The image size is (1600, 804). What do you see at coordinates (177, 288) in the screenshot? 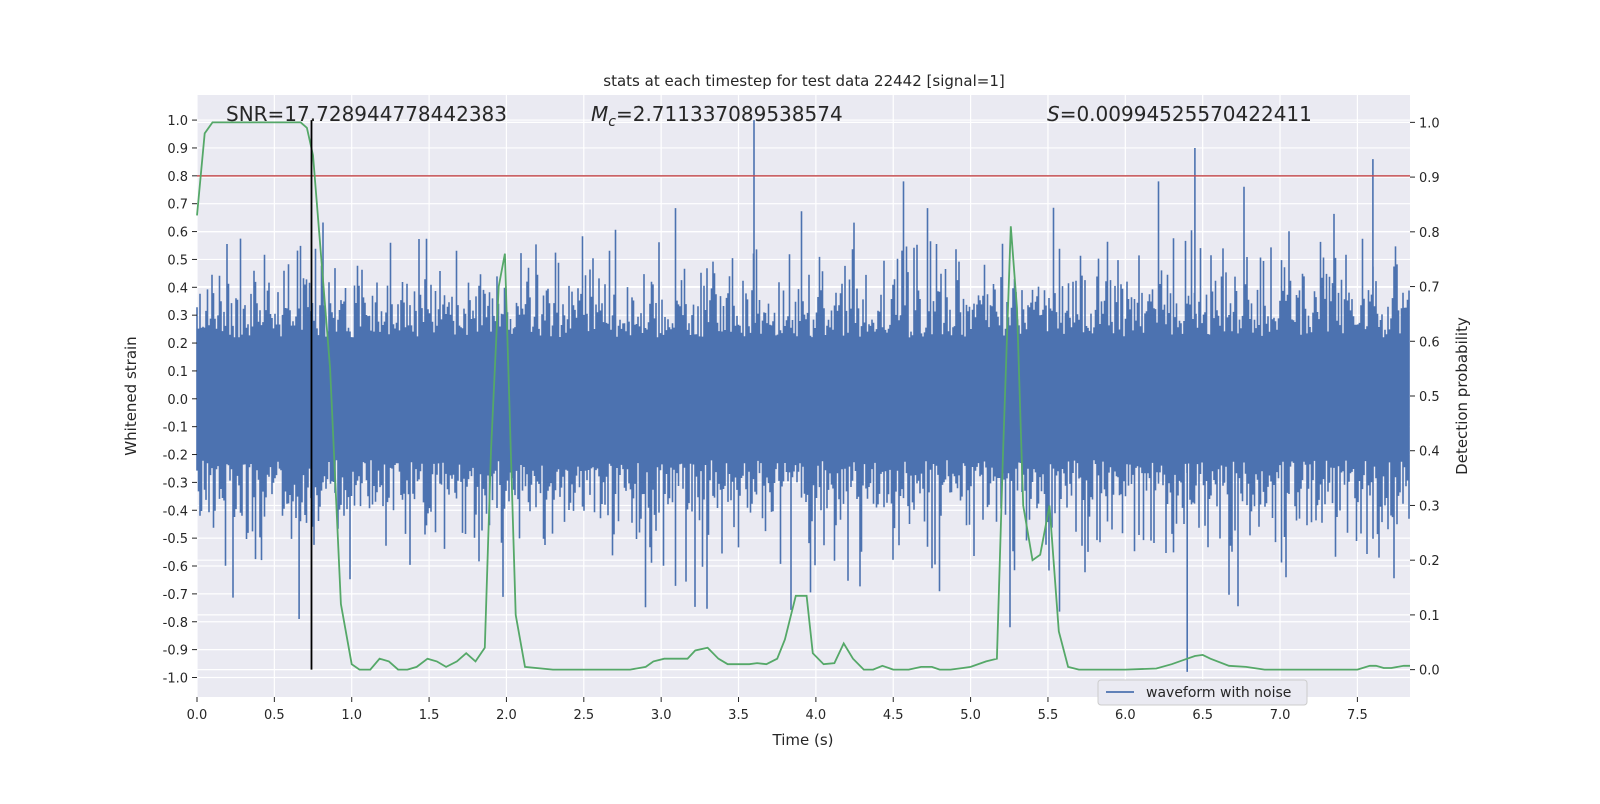
I see `y-tick-label: 0.4` at bounding box center [177, 288].